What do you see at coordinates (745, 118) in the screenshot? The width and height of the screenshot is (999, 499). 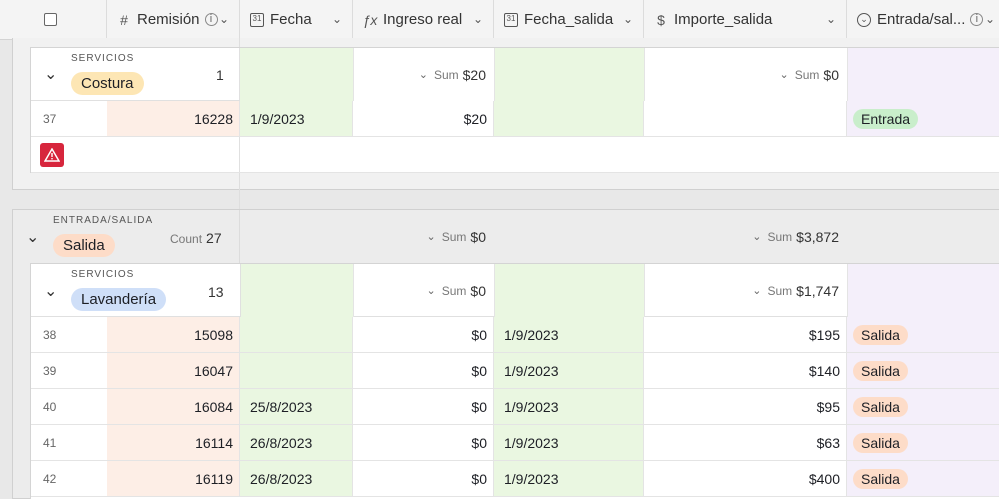 I see `cell-importe-salida` at bounding box center [745, 118].